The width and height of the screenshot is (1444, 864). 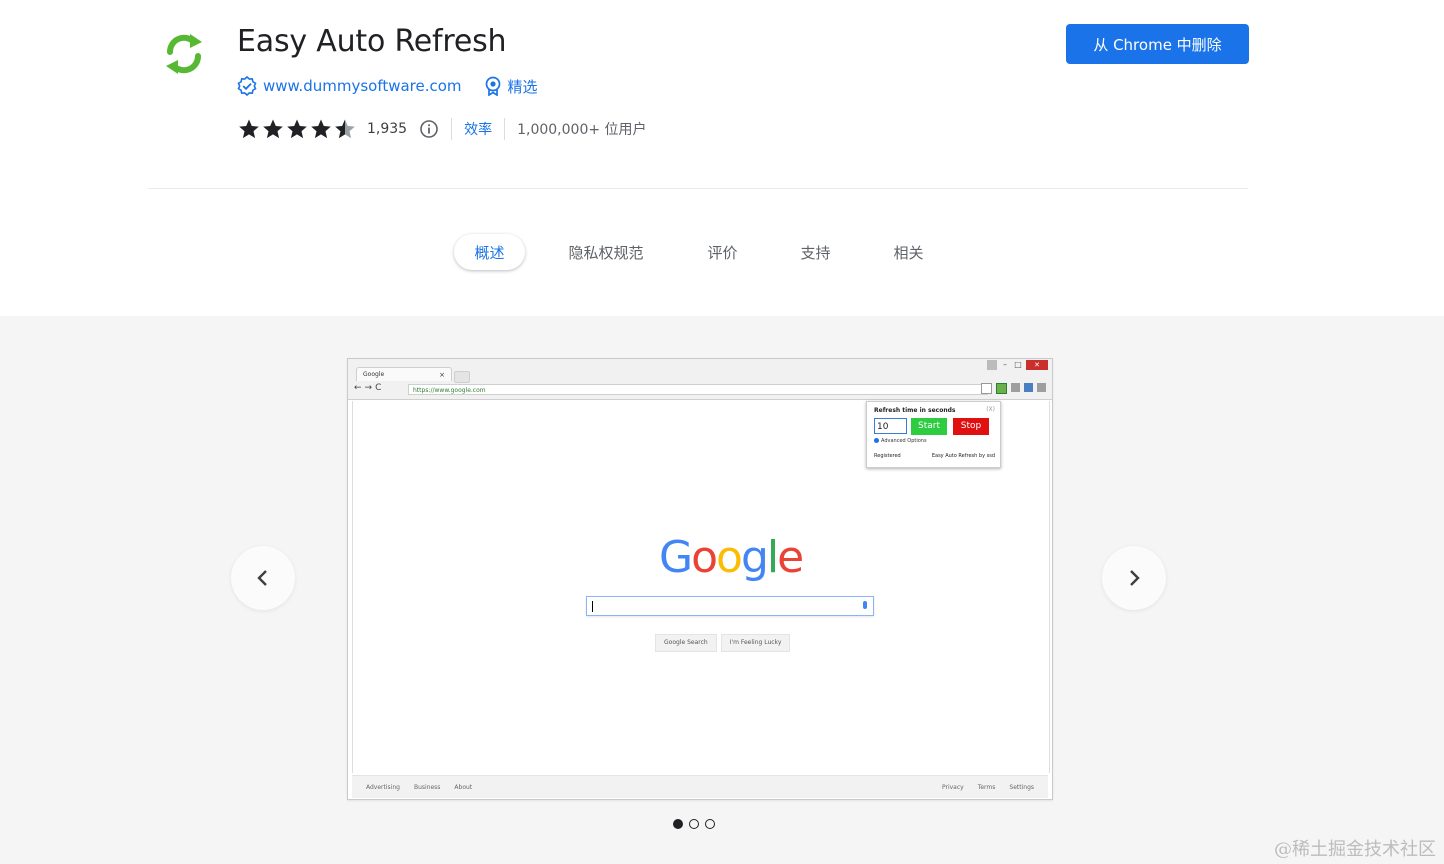 I want to click on google-search-buttons: Google Search I'm Feeling Lucky, so click(x=723, y=643).